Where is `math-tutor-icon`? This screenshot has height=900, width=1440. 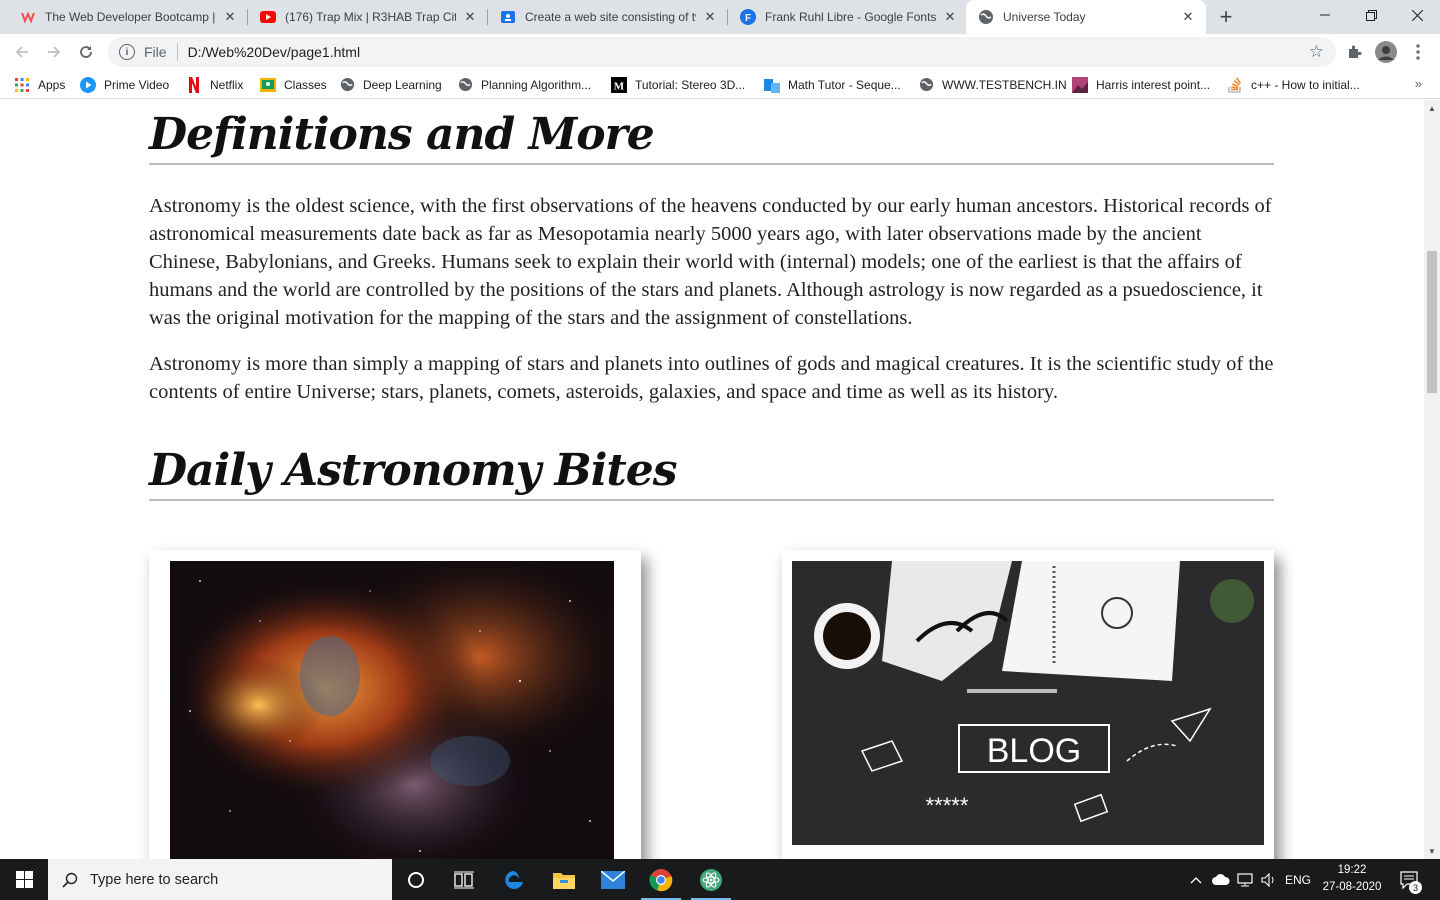 math-tutor-icon is located at coordinates (772, 85).